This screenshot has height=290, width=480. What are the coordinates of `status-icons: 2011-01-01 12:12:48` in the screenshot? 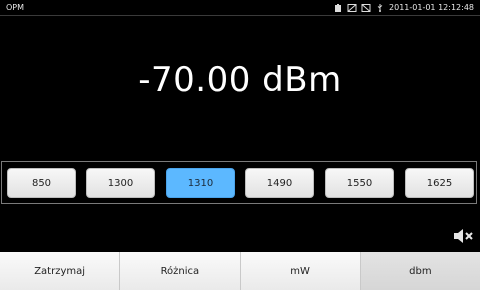 It's located at (403, 7).